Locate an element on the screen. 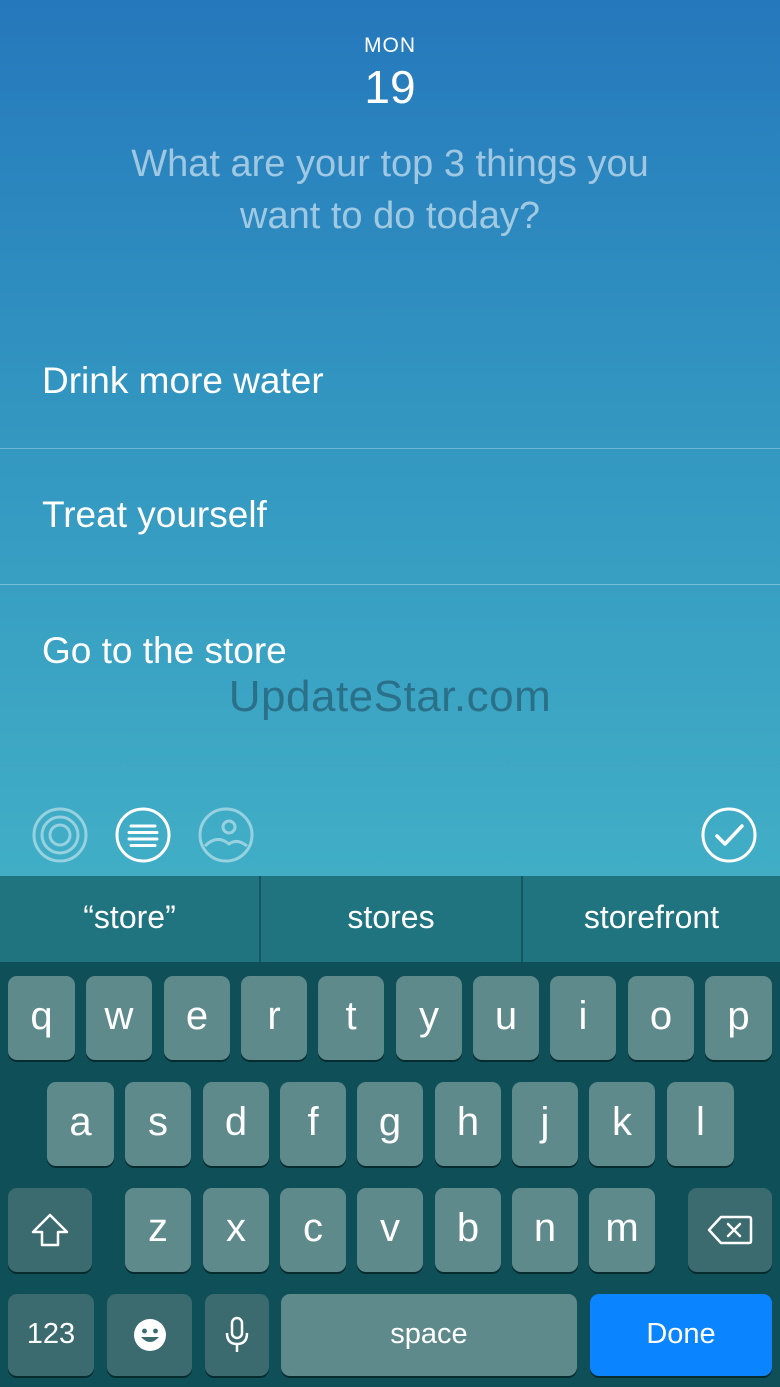 The height and width of the screenshot is (1387, 780). dictation-key is located at coordinates (237, 1335).